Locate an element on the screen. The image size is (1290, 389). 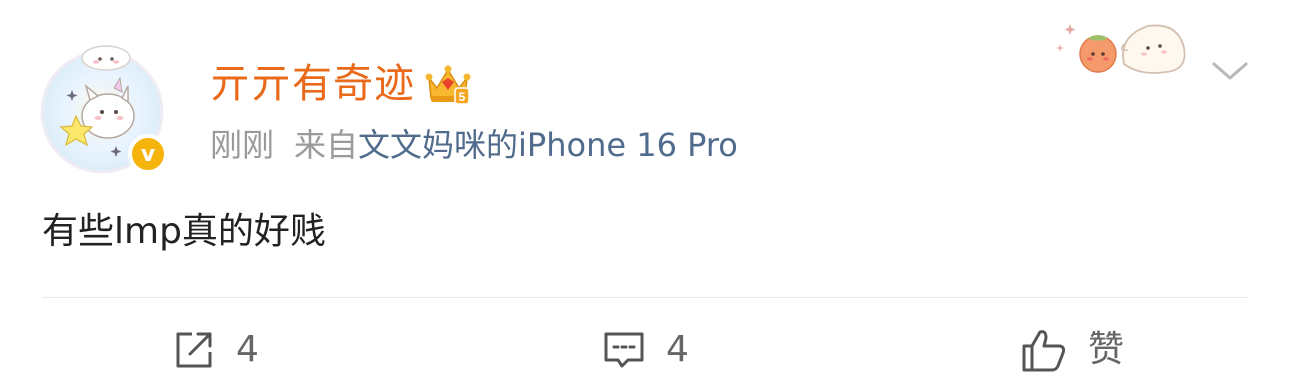
comment-count: 4 is located at coordinates (677, 349).